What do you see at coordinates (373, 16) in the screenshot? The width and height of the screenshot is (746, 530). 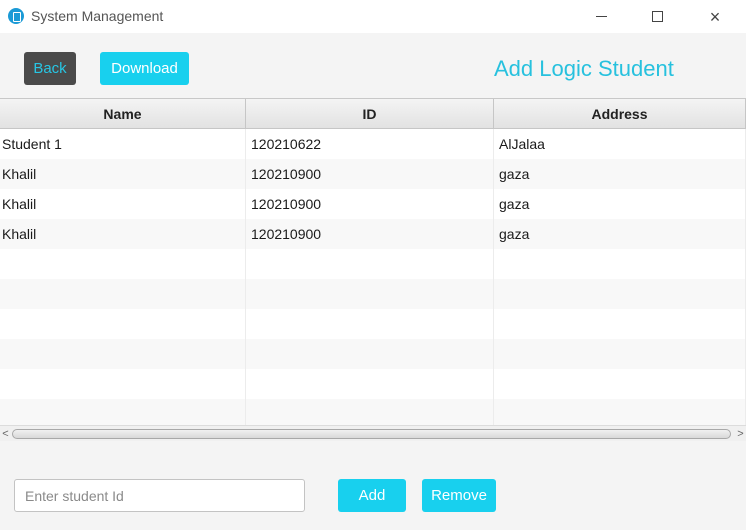 I see `title-bar: System Management ×` at bounding box center [373, 16].